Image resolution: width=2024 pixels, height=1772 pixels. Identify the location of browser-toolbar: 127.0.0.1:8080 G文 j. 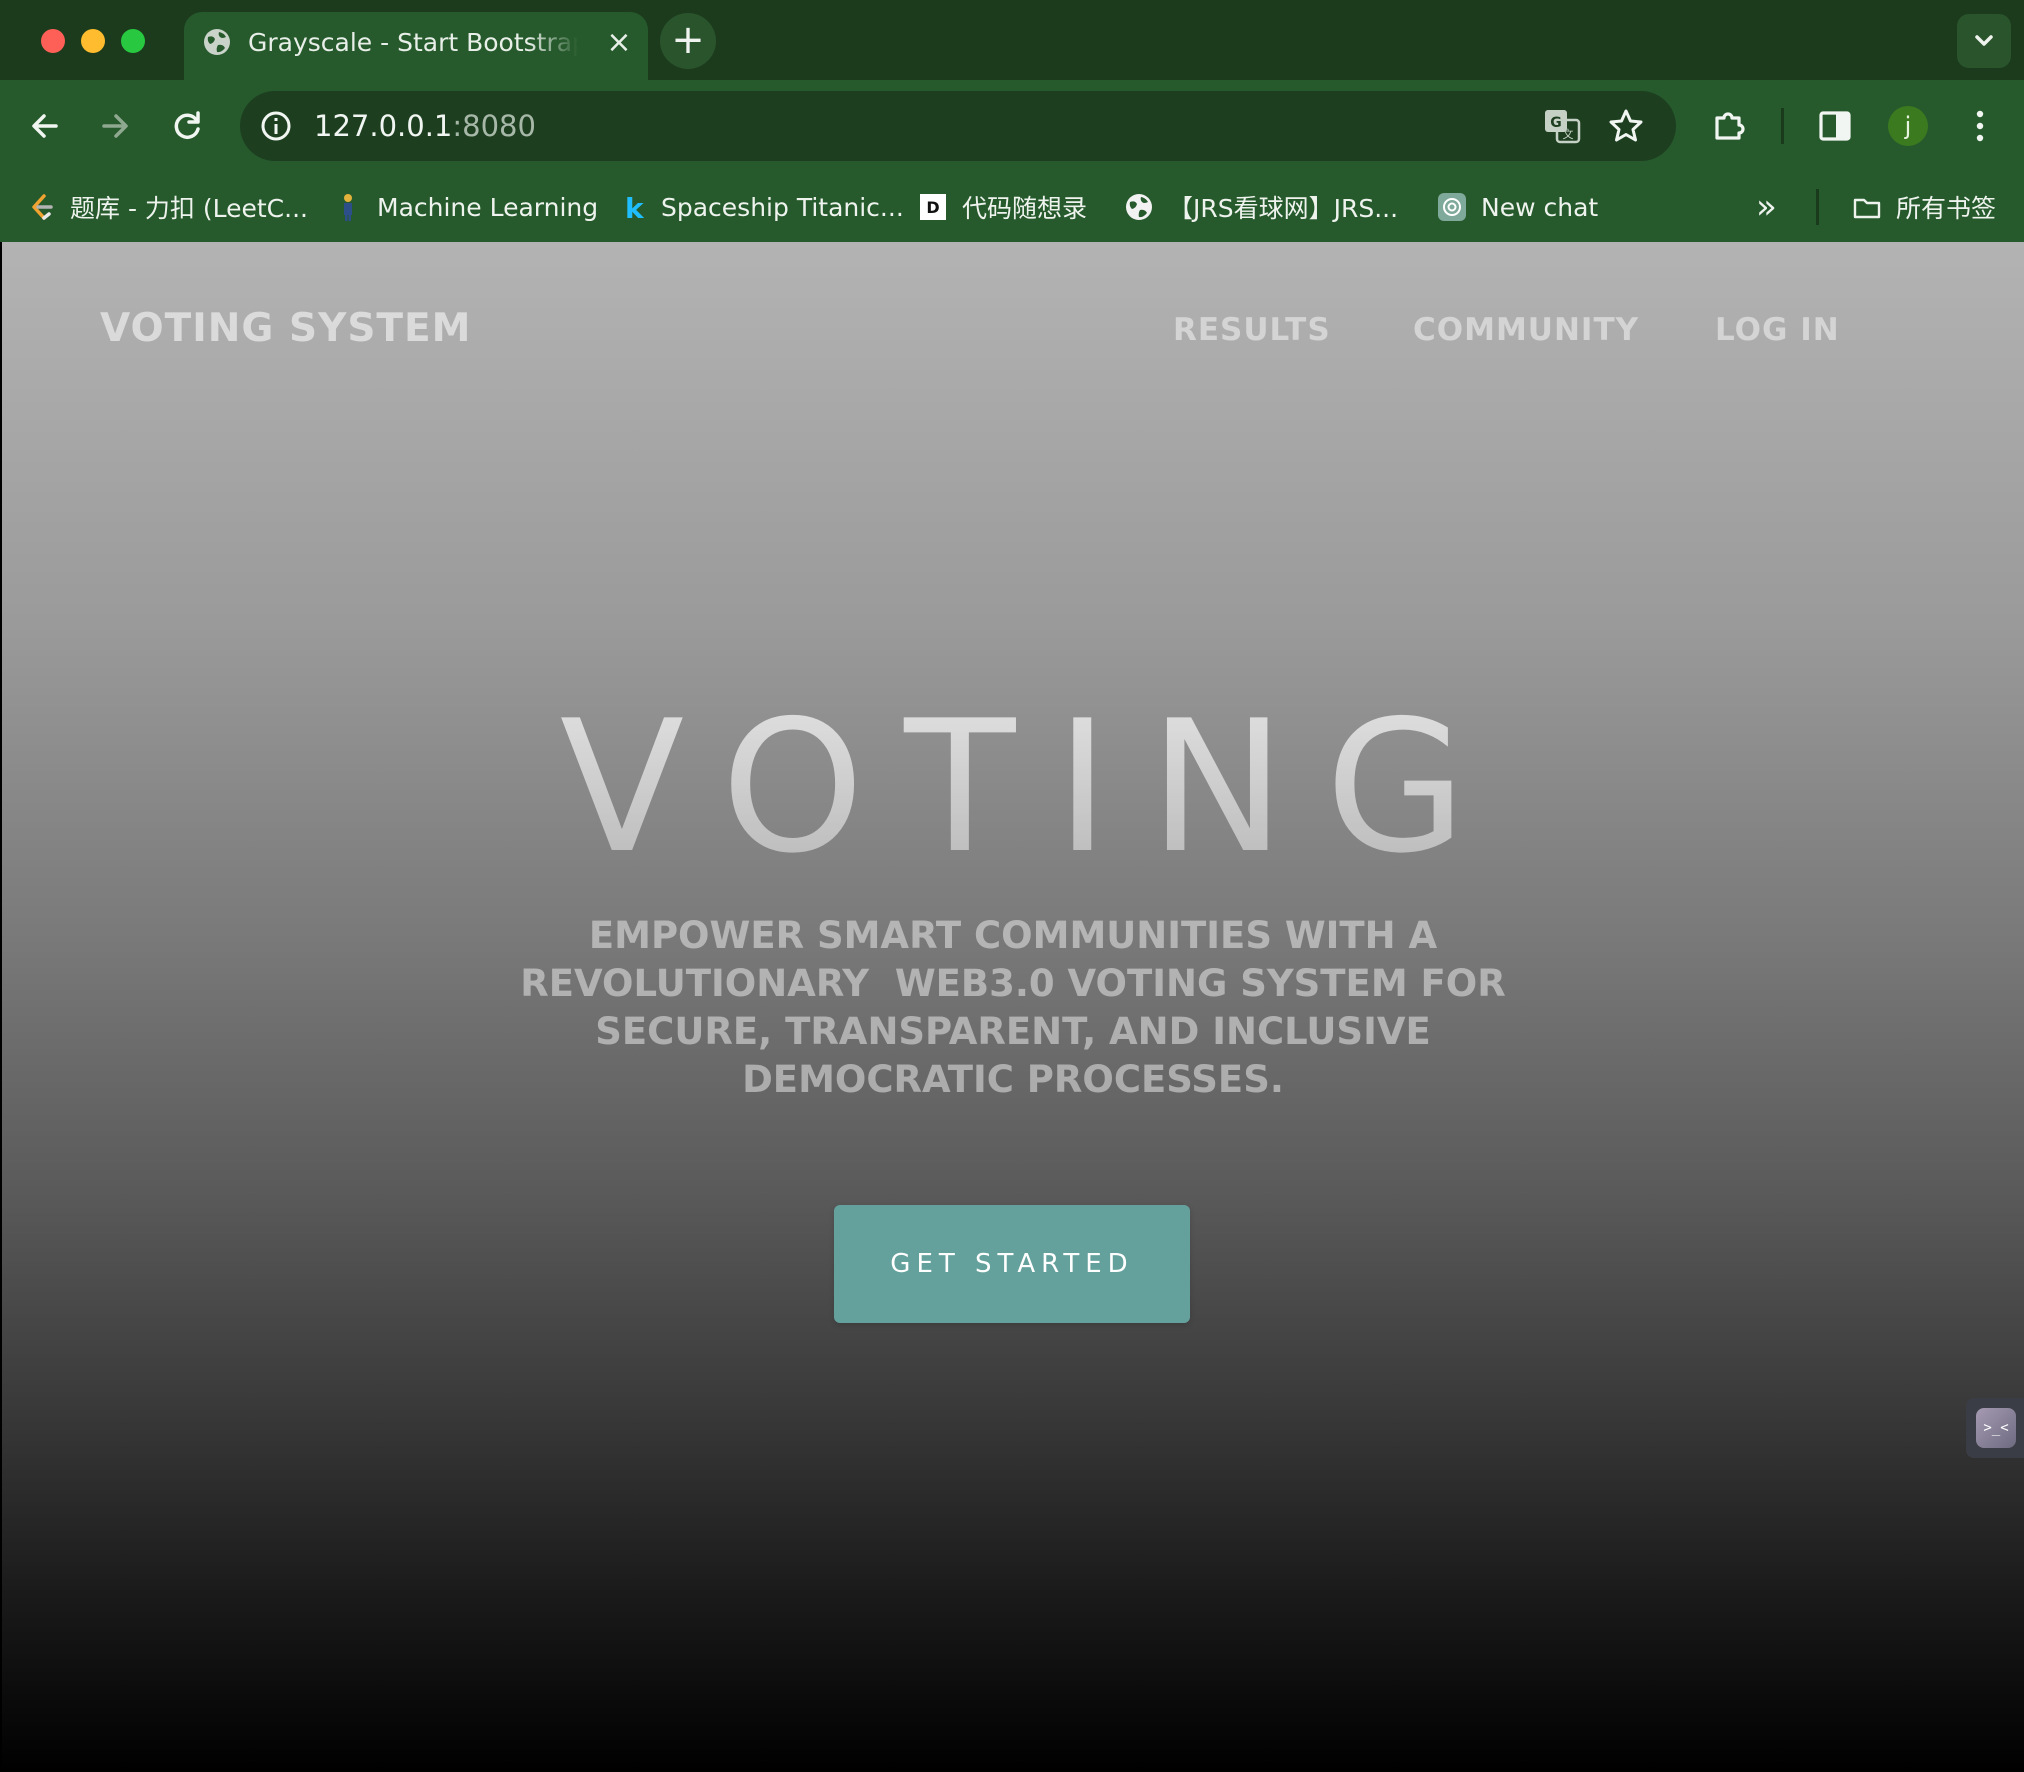
(1012, 126).